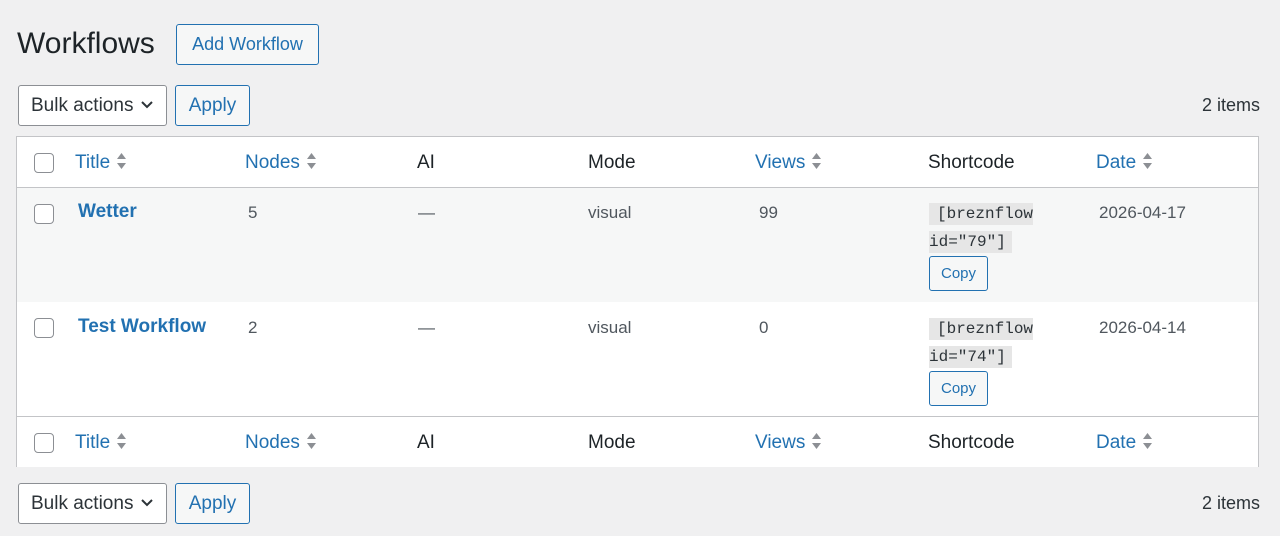  I want to click on column-header-date: Date, so click(1124, 163).